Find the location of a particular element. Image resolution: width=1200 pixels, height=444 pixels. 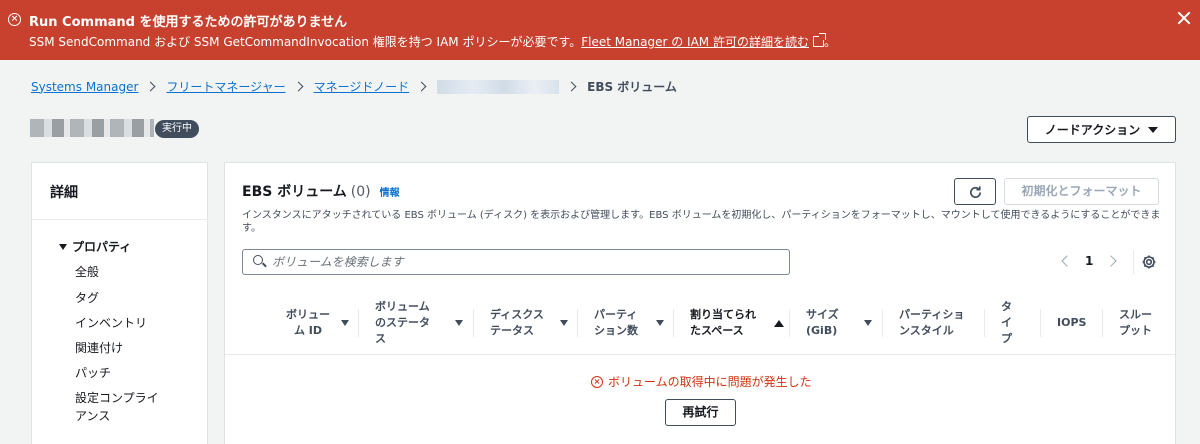

chevron-left-icon is located at coordinates (1067, 261).